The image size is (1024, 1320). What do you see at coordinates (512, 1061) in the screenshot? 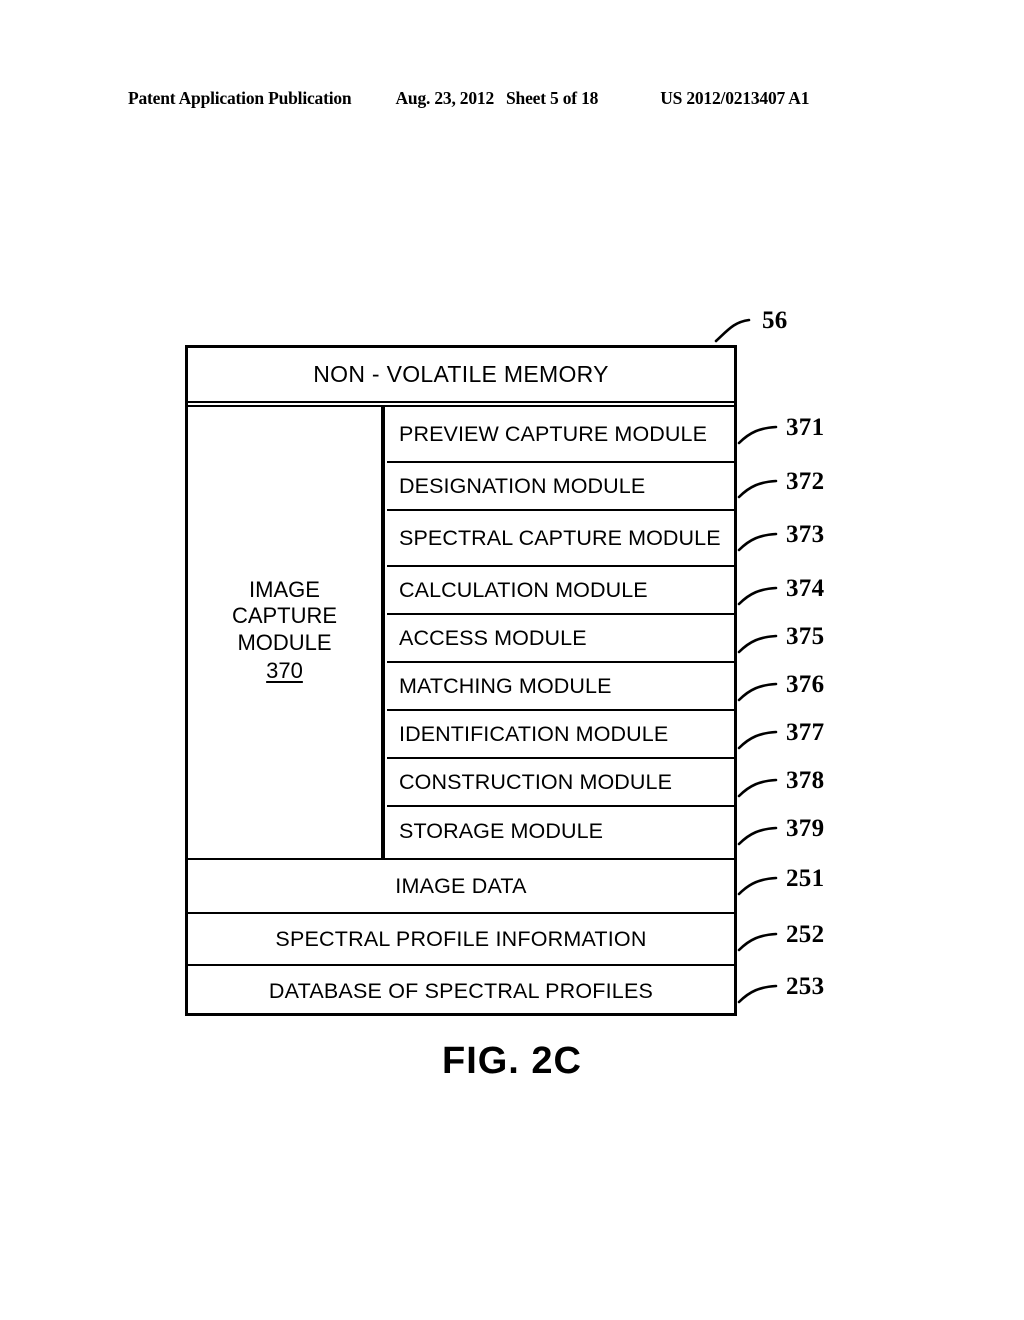
I see `figure-caption: FIG. 2C` at bounding box center [512, 1061].